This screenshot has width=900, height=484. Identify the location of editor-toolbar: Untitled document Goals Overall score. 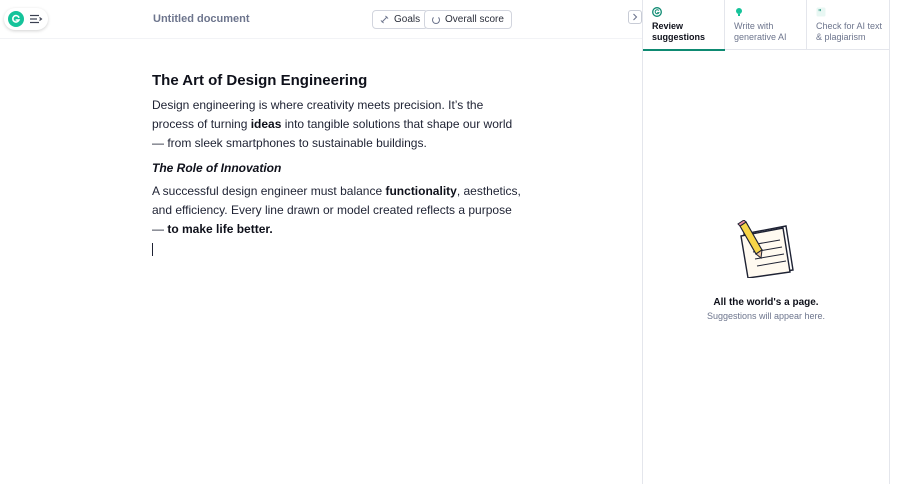
(321, 19).